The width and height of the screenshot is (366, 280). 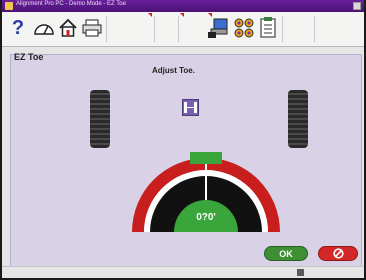 I want to click on no-symbol-icon, so click(x=338, y=253).